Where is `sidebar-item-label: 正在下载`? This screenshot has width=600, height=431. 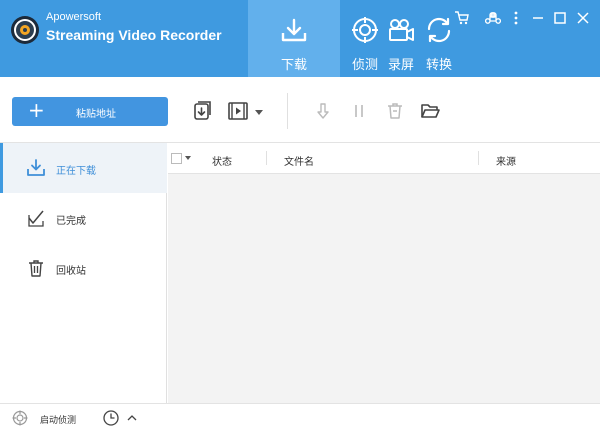
sidebar-item-label: 正在下载 is located at coordinates (76, 171).